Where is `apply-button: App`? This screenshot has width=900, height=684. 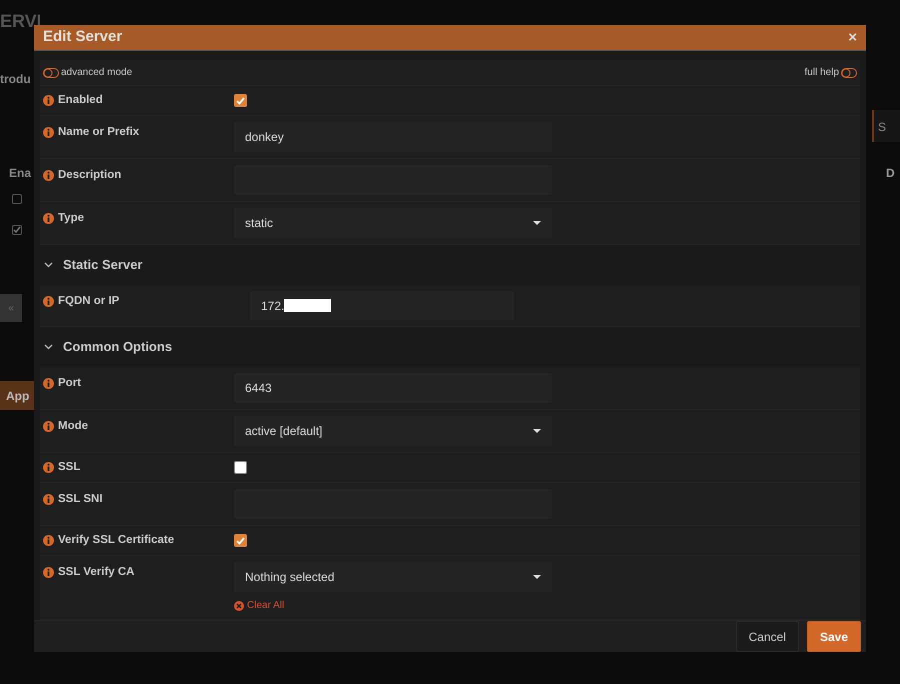 apply-button: App is located at coordinates (17, 395).